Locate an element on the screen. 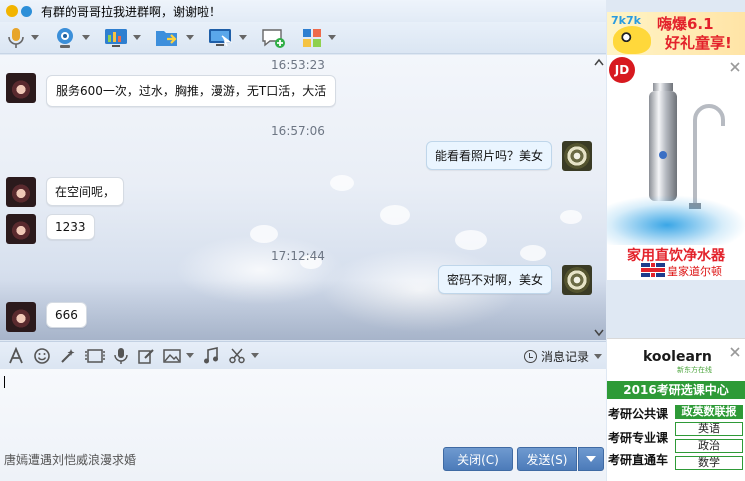  voice-message-button is located at coordinates (121, 356).